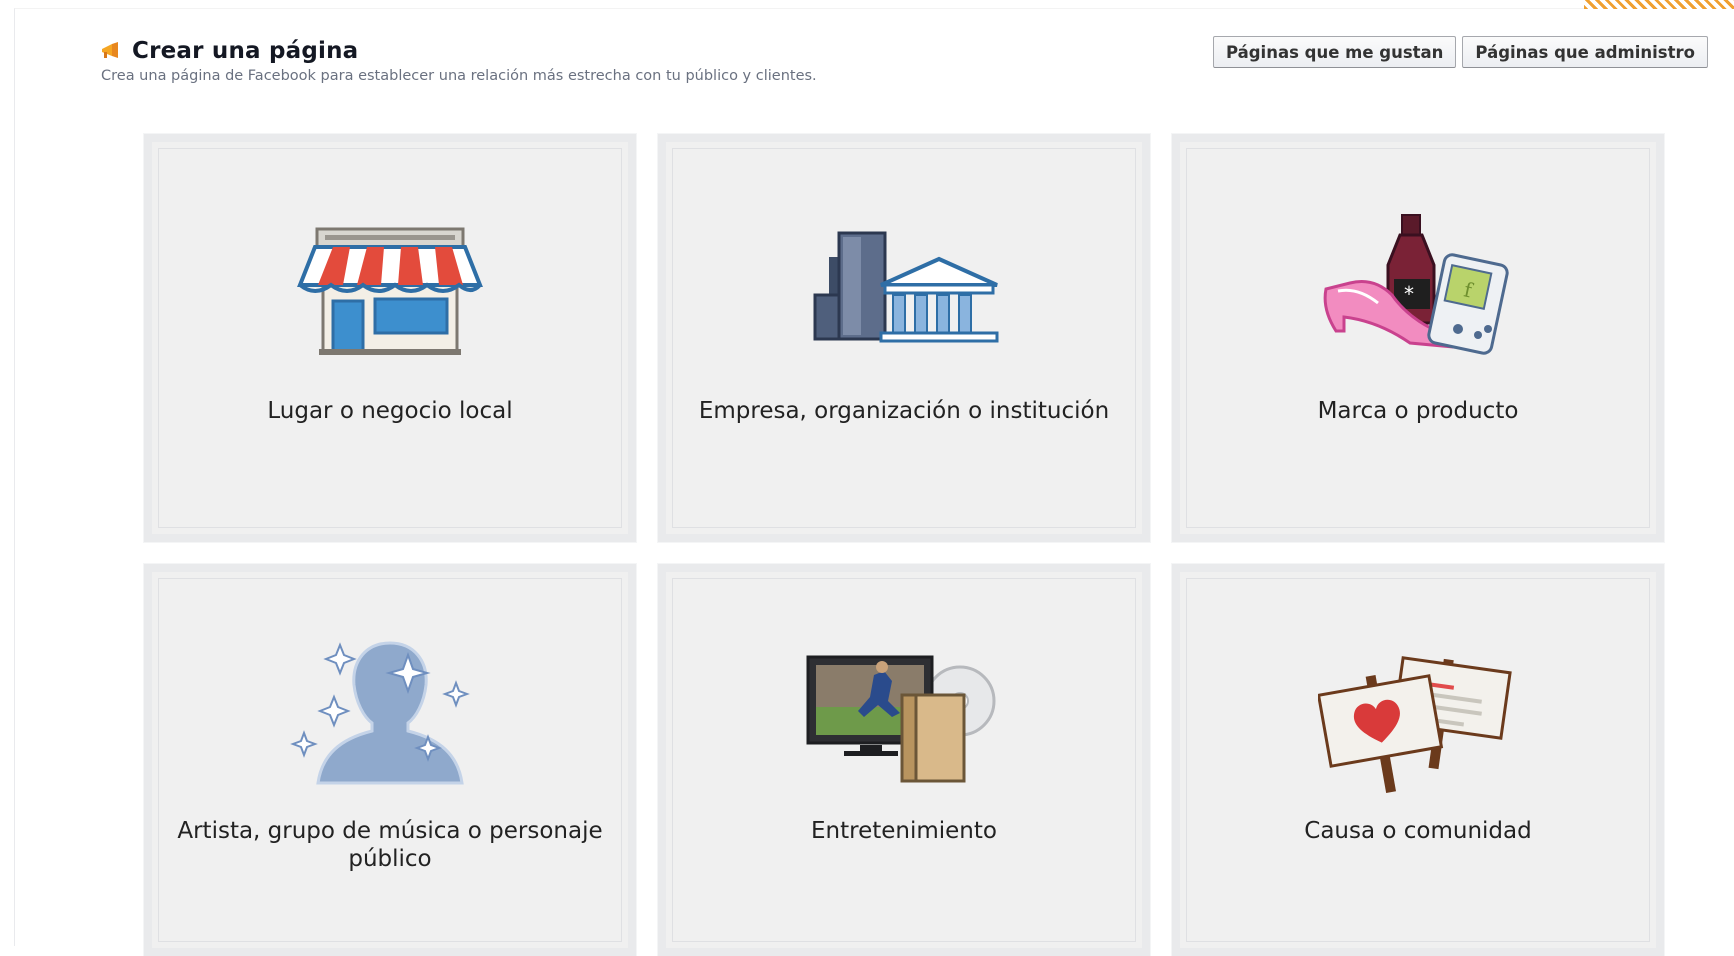  Describe the element at coordinates (1417, 727) in the screenshot. I see `signs-icon` at that location.